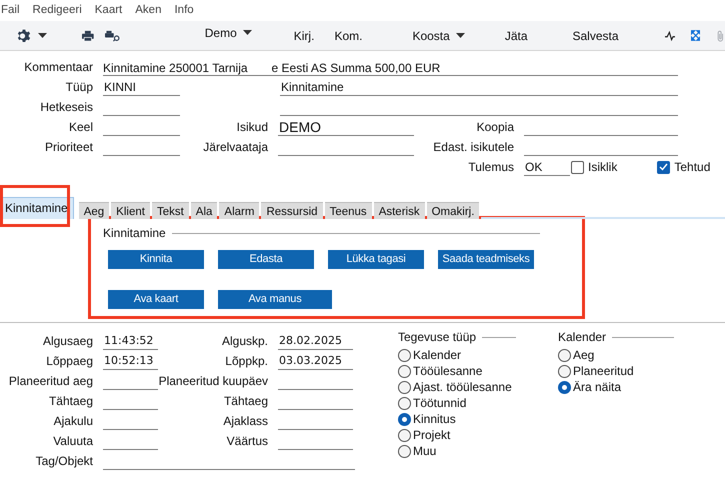 This screenshot has width=725, height=496. I want to click on field-label: Ajakulu, so click(73, 421).